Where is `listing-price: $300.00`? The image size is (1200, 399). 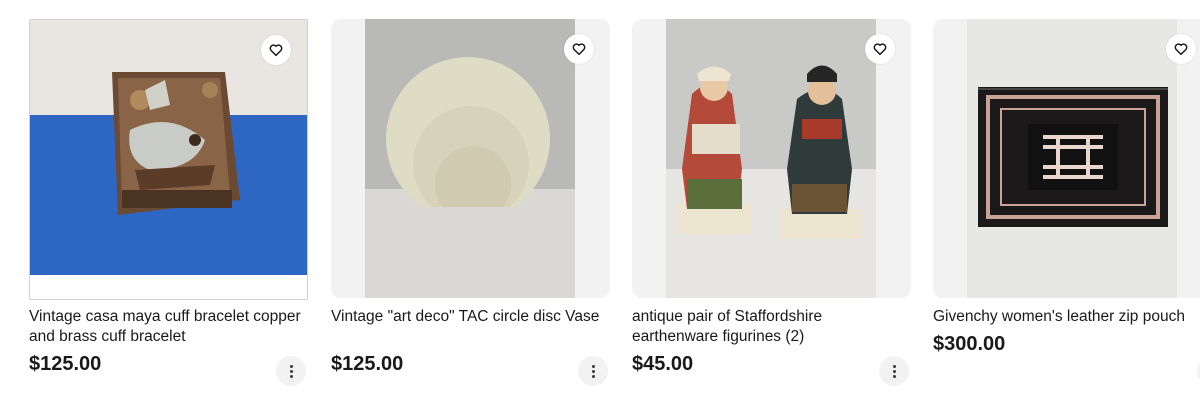
listing-price: $300.00 is located at coordinates (969, 344).